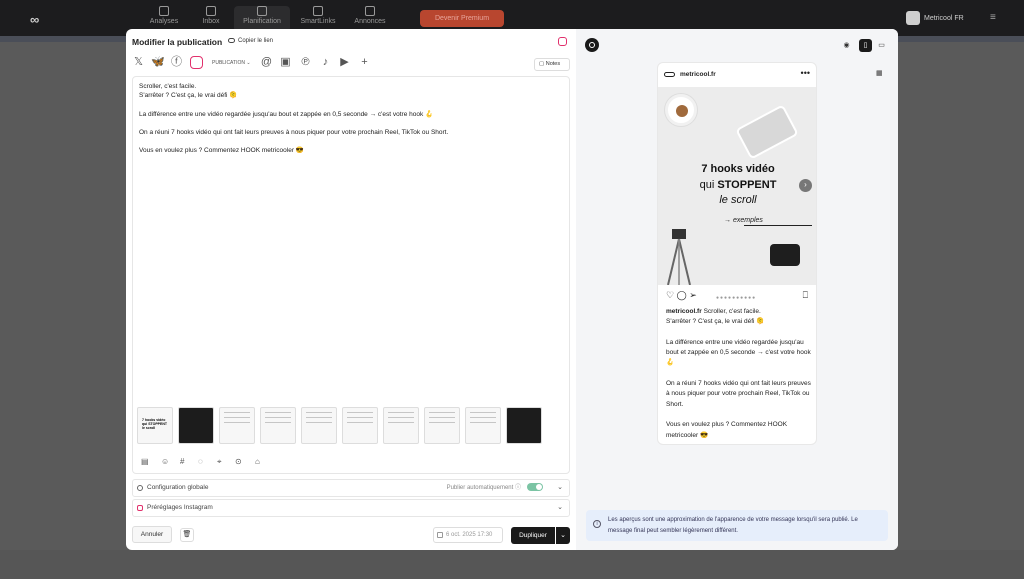 Image resolution: width=1024 pixels, height=579 pixels. Describe the element at coordinates (231, 63) in the screenshot. I see `publication-type-select: PUBLICATION ⌄` at that location.